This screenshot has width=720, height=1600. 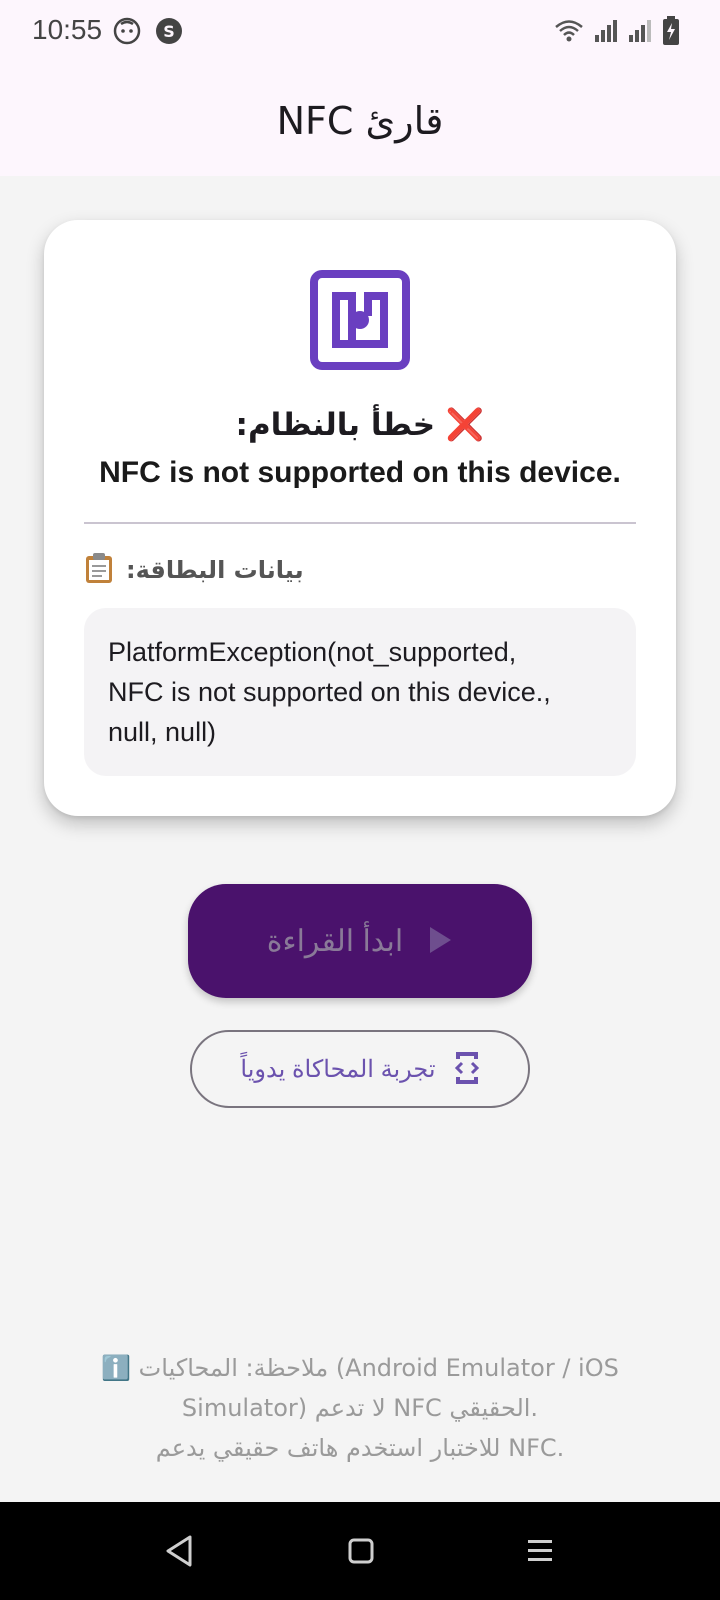 I want to click on home-icon, so click(x=361, y=1553).